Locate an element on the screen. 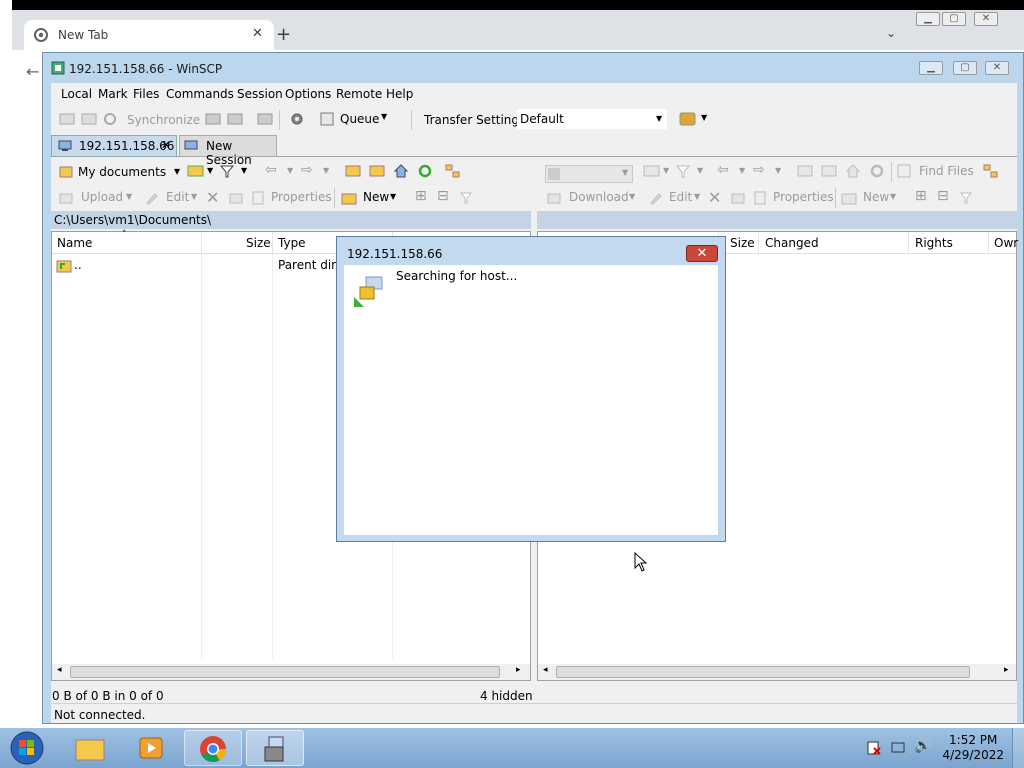 The width and height of the screenshot is (1024, 768). tab-search-chevron-icon: ⌄ is located at coordinates (891, 33).